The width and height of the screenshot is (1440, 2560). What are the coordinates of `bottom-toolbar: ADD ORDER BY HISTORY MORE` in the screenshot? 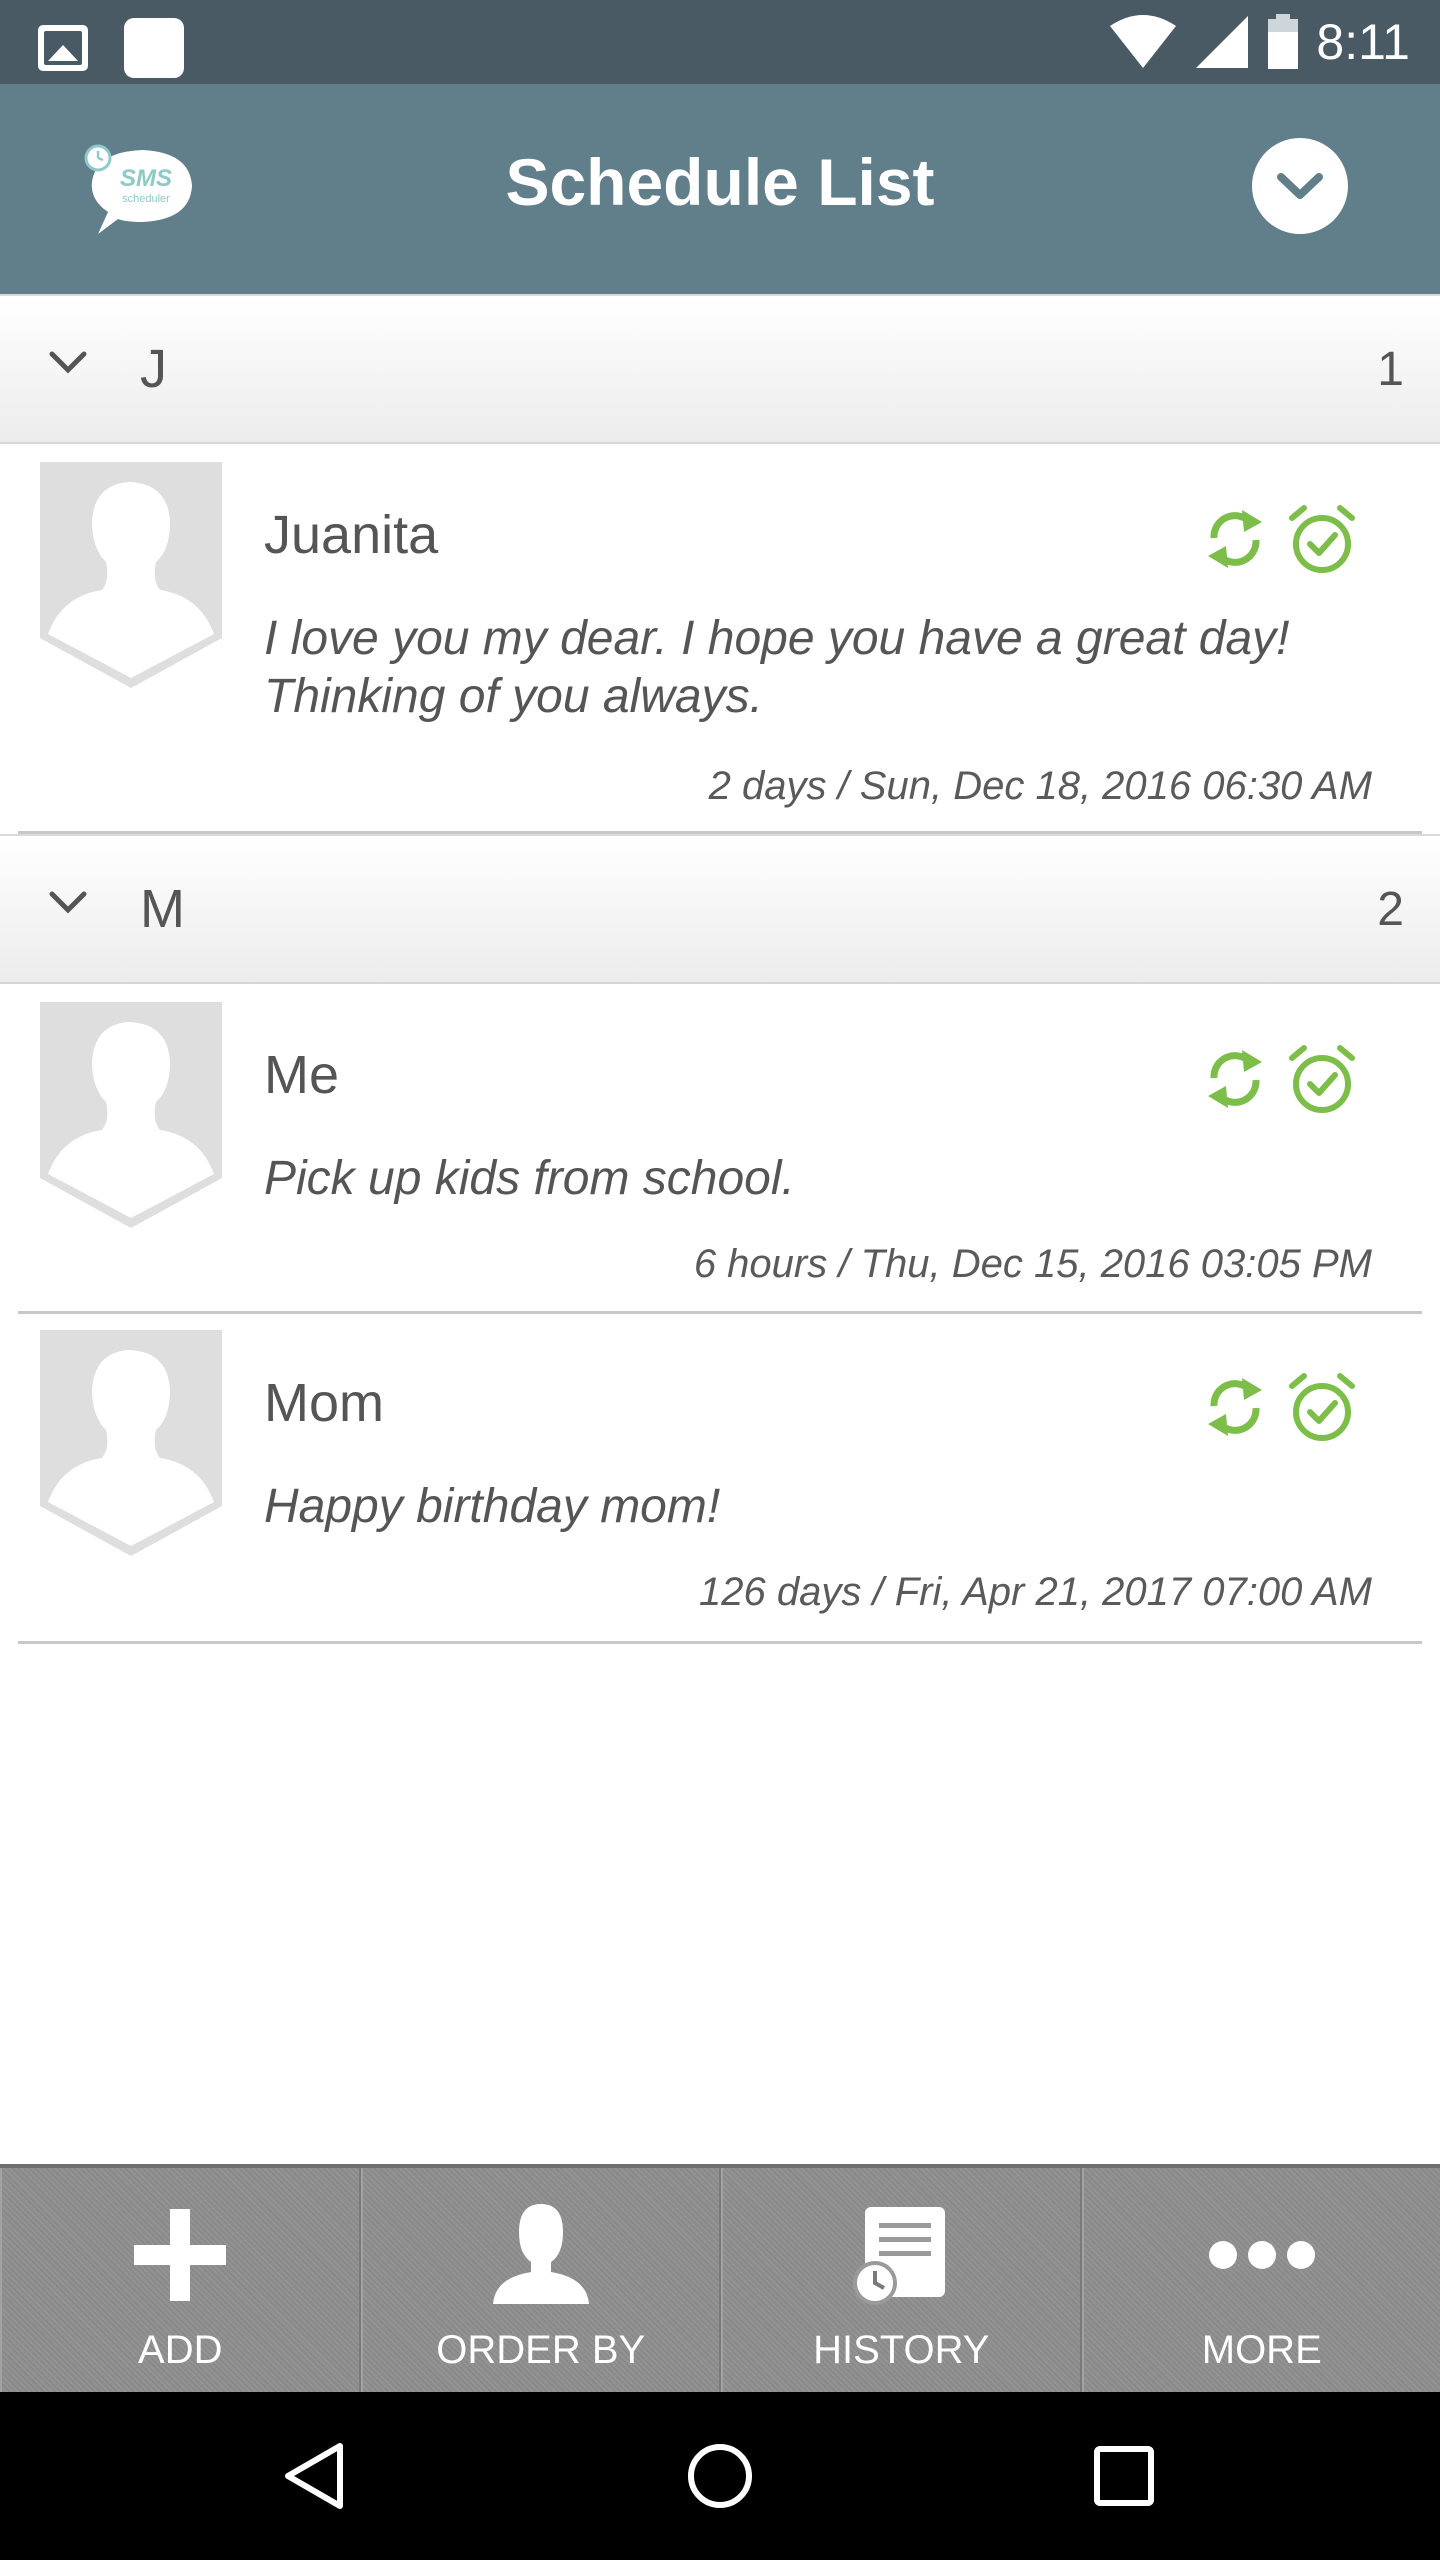 It's located at (720, 2278).